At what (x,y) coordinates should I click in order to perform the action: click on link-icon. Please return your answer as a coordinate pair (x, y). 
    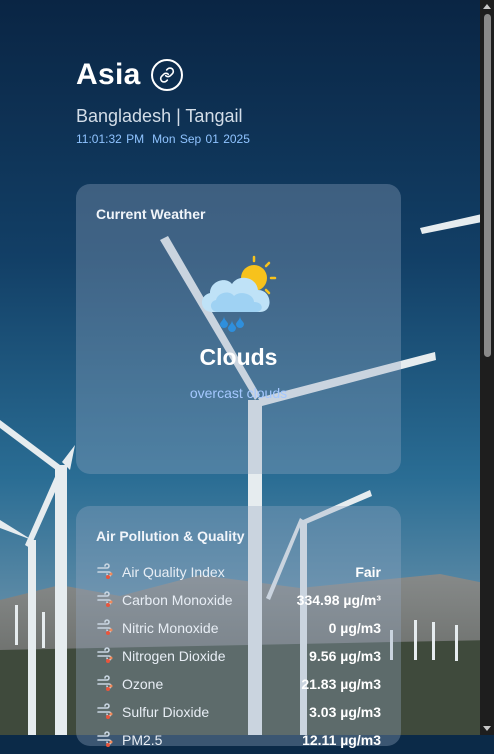
    Looking at the image, I should click on (166, 75).